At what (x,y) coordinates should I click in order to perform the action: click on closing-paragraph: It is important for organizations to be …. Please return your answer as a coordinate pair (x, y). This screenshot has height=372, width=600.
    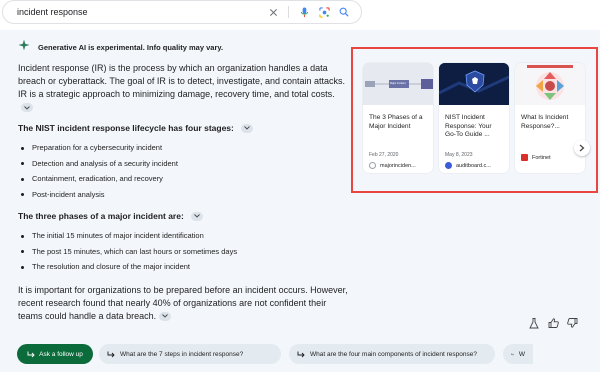
    Looking at the image, I should click on (183, 303).